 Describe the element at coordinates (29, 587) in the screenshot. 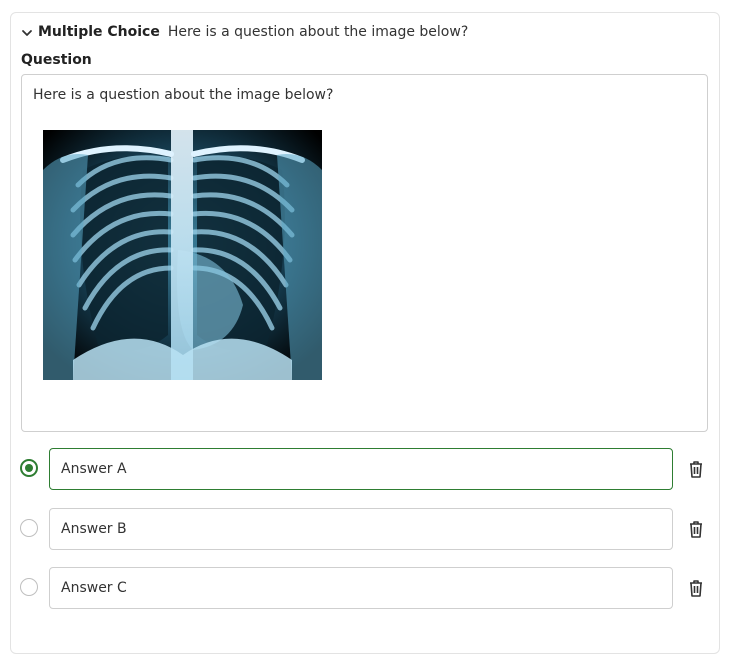

I see `answer-c-radio` at that location.